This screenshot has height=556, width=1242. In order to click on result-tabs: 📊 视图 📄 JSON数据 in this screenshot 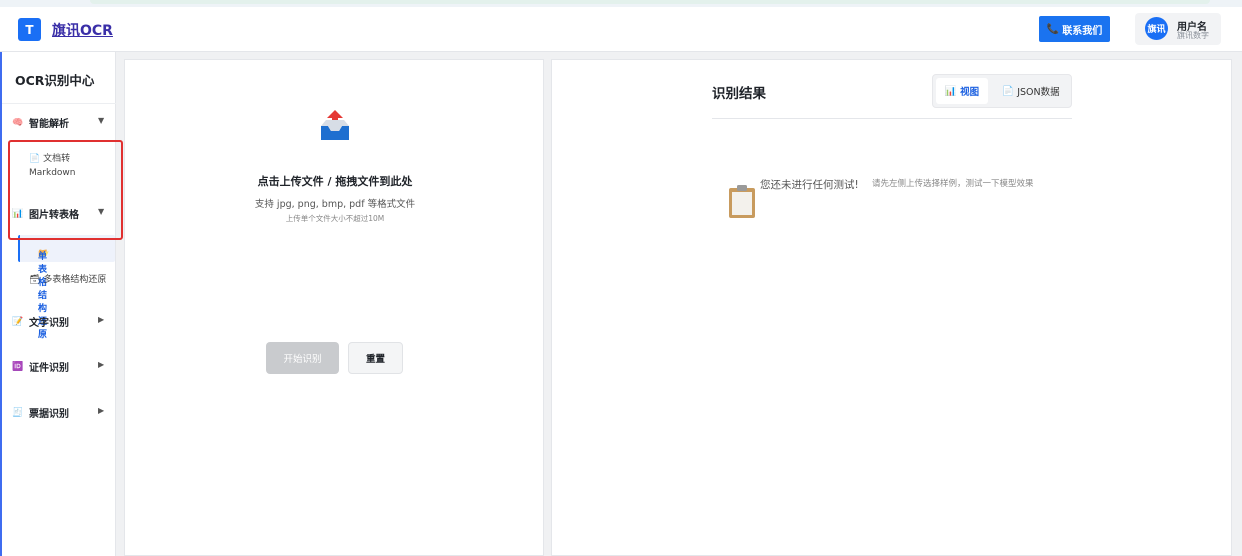, I will do `click(1002, 91)`.